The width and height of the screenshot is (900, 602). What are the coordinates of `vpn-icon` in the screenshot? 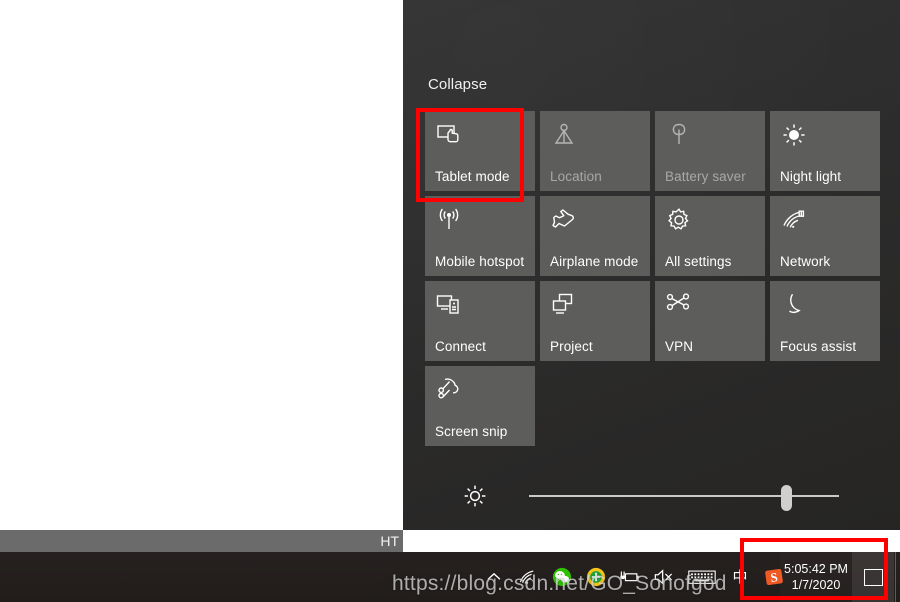 It's located at (679, 305).